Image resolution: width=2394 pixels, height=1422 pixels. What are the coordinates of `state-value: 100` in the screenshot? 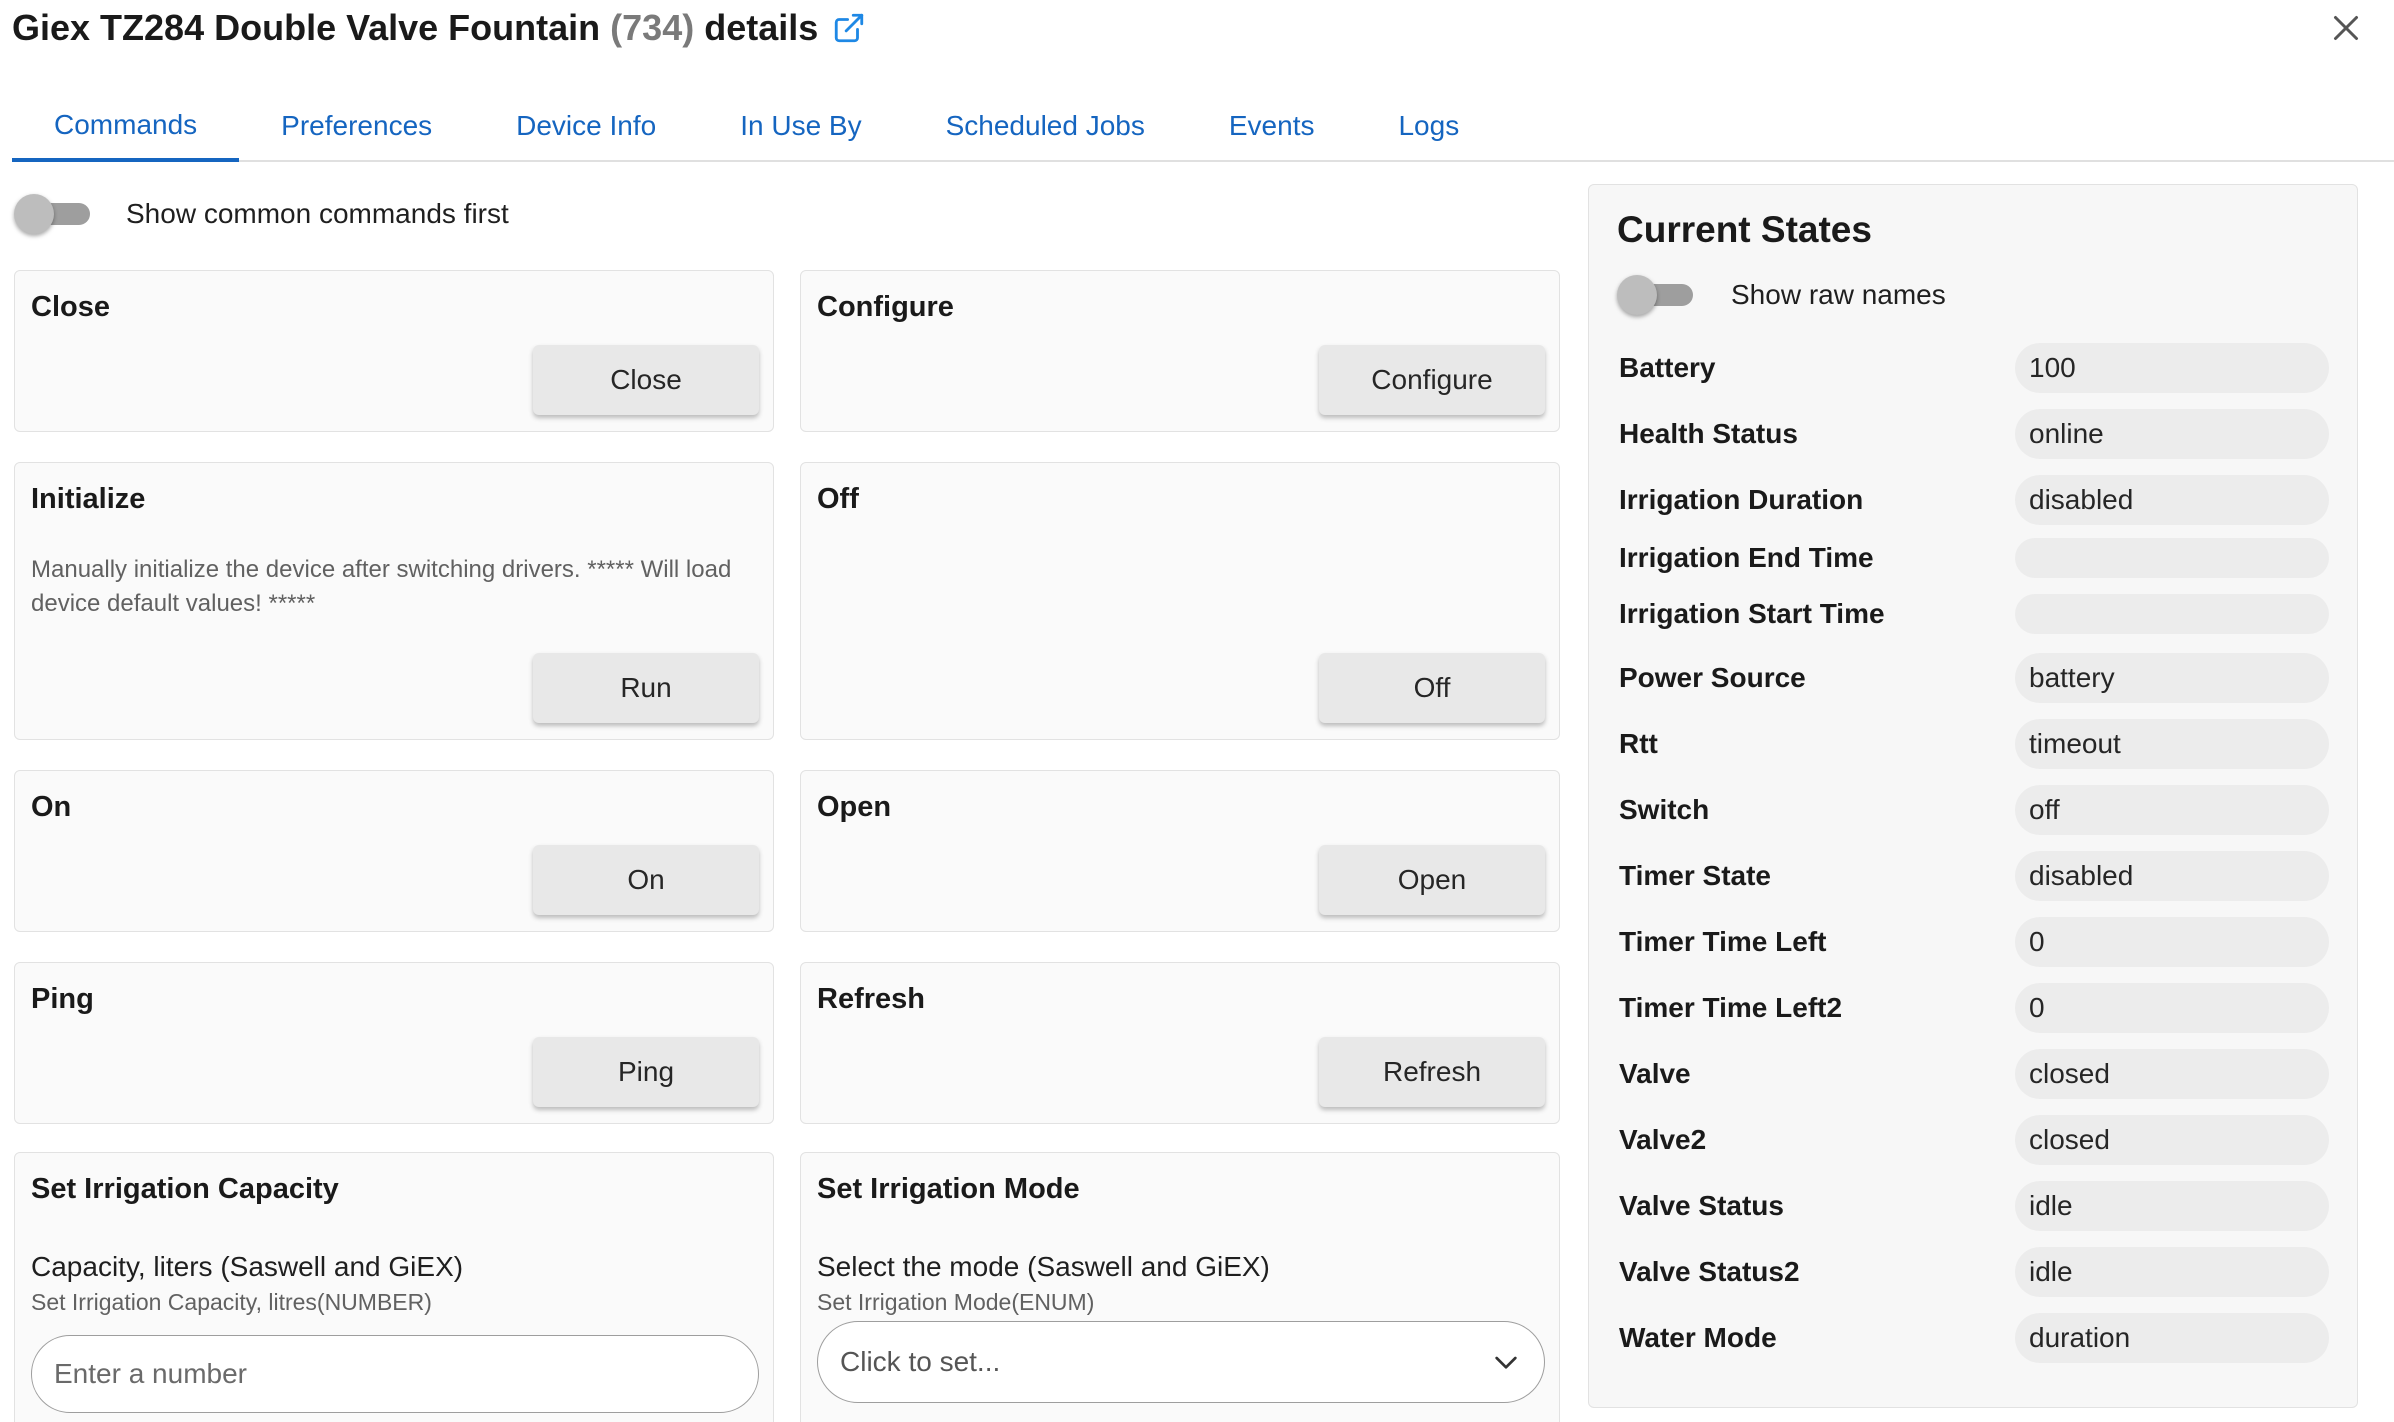 It's located at (2172, 368).